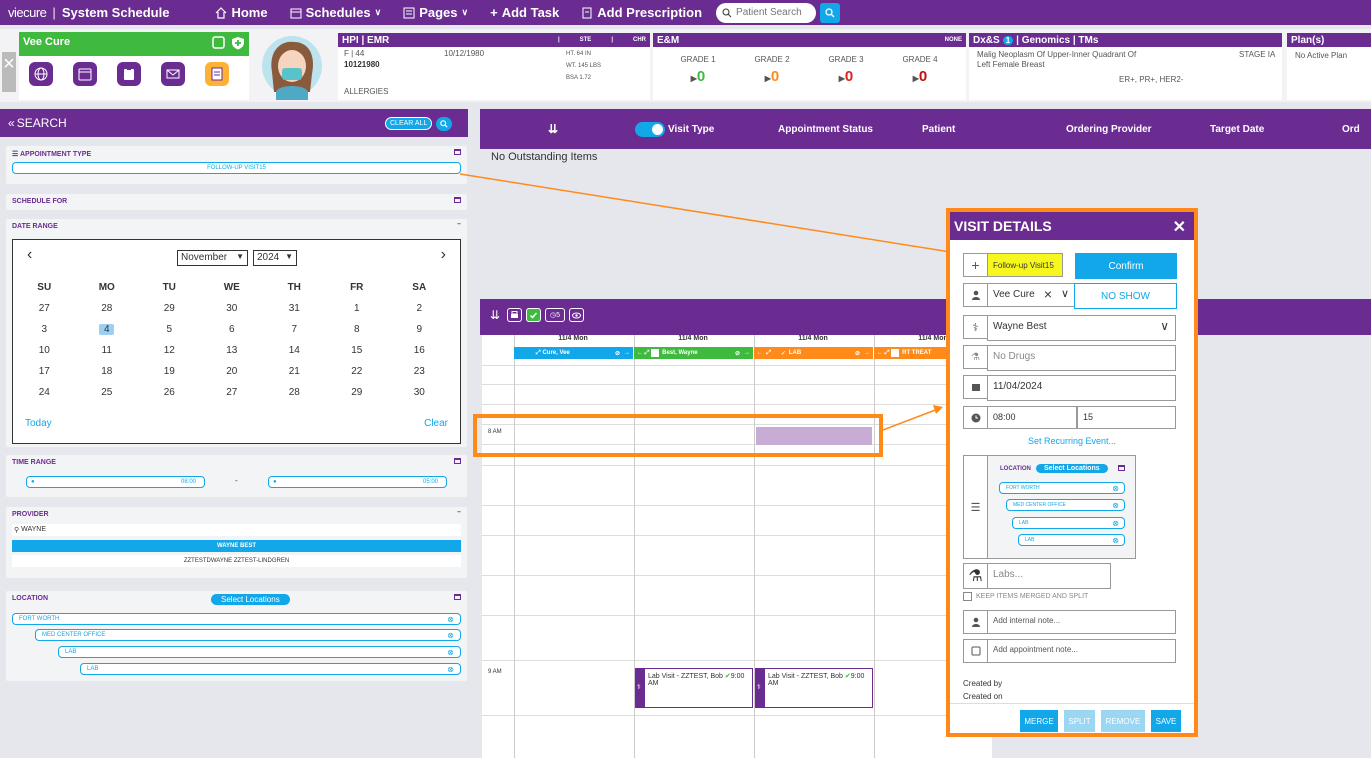 This screenshot has width=1371, height=758. Describe the element at coordinates (419, 329) in the screenshot. I see `calendar-day: 9` at that location.